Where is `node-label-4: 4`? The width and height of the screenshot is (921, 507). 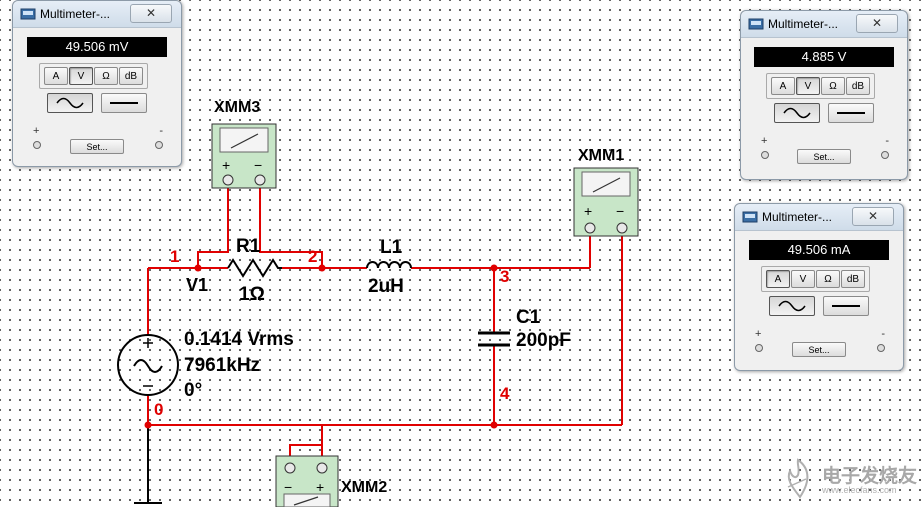
node-label-4: 4 is located at coordinates (505, 393).